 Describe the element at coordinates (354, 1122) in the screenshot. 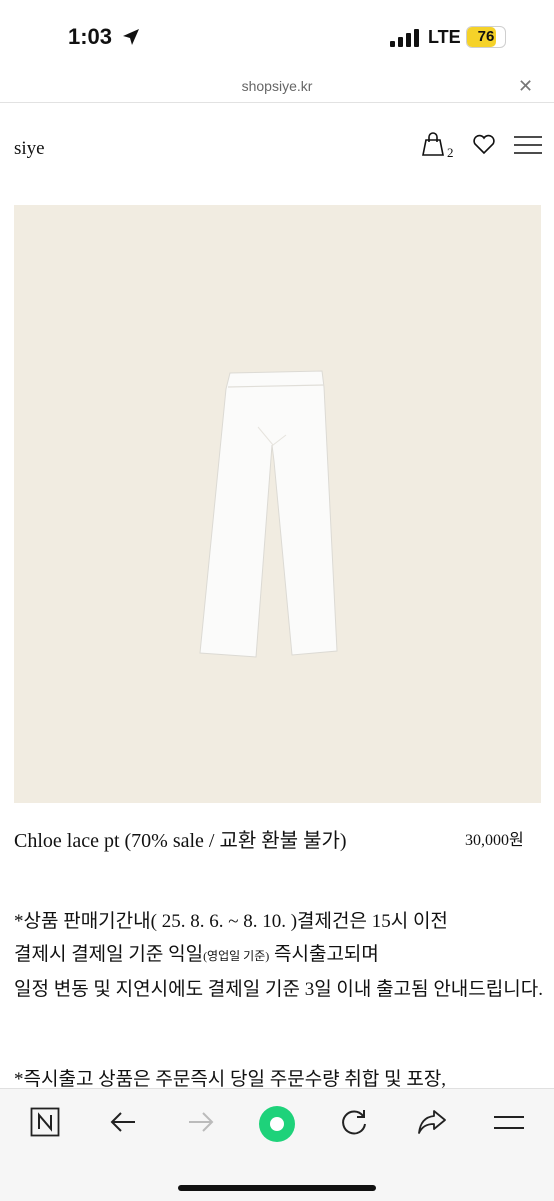

I see `refresh-icon` at that location.